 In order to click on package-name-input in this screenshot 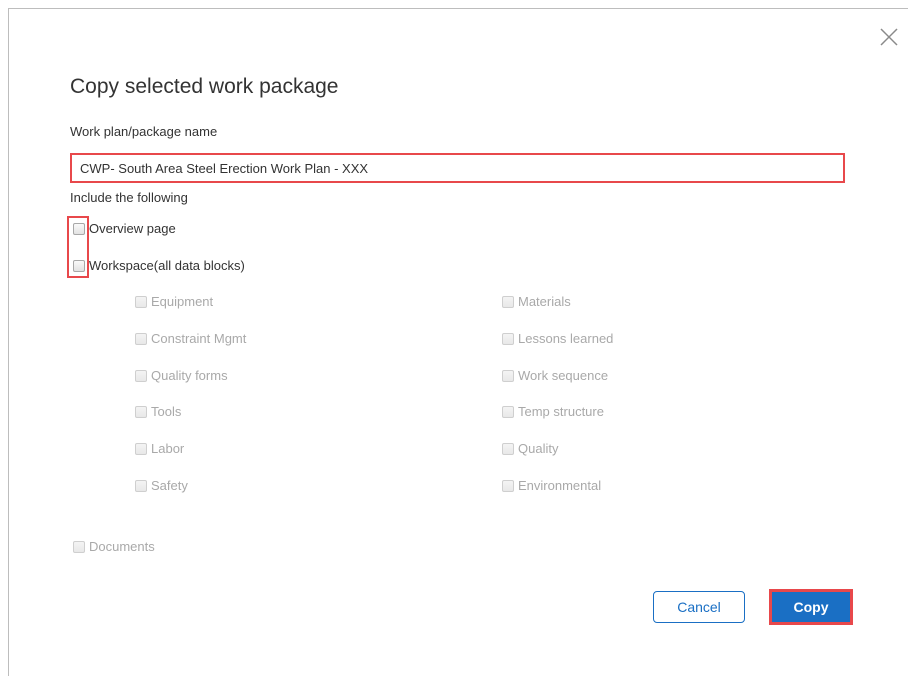, I will do `click(457, 168)`.